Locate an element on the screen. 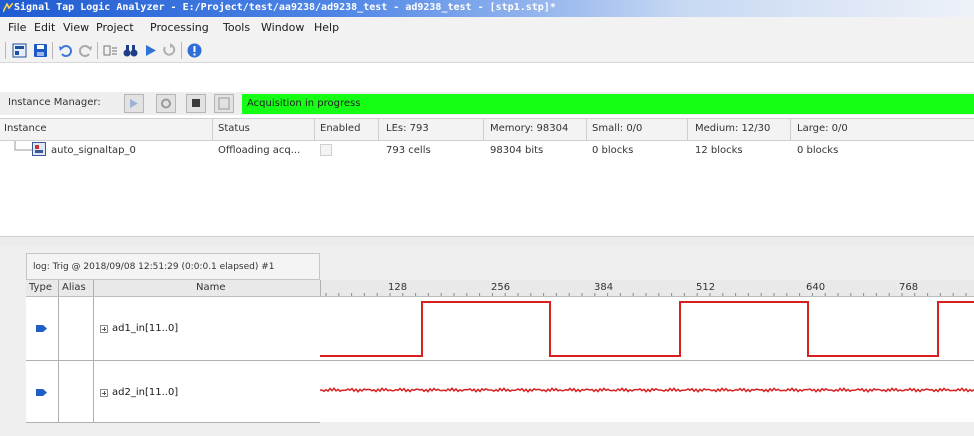  setup-icon is located at coordinates (19, 50).